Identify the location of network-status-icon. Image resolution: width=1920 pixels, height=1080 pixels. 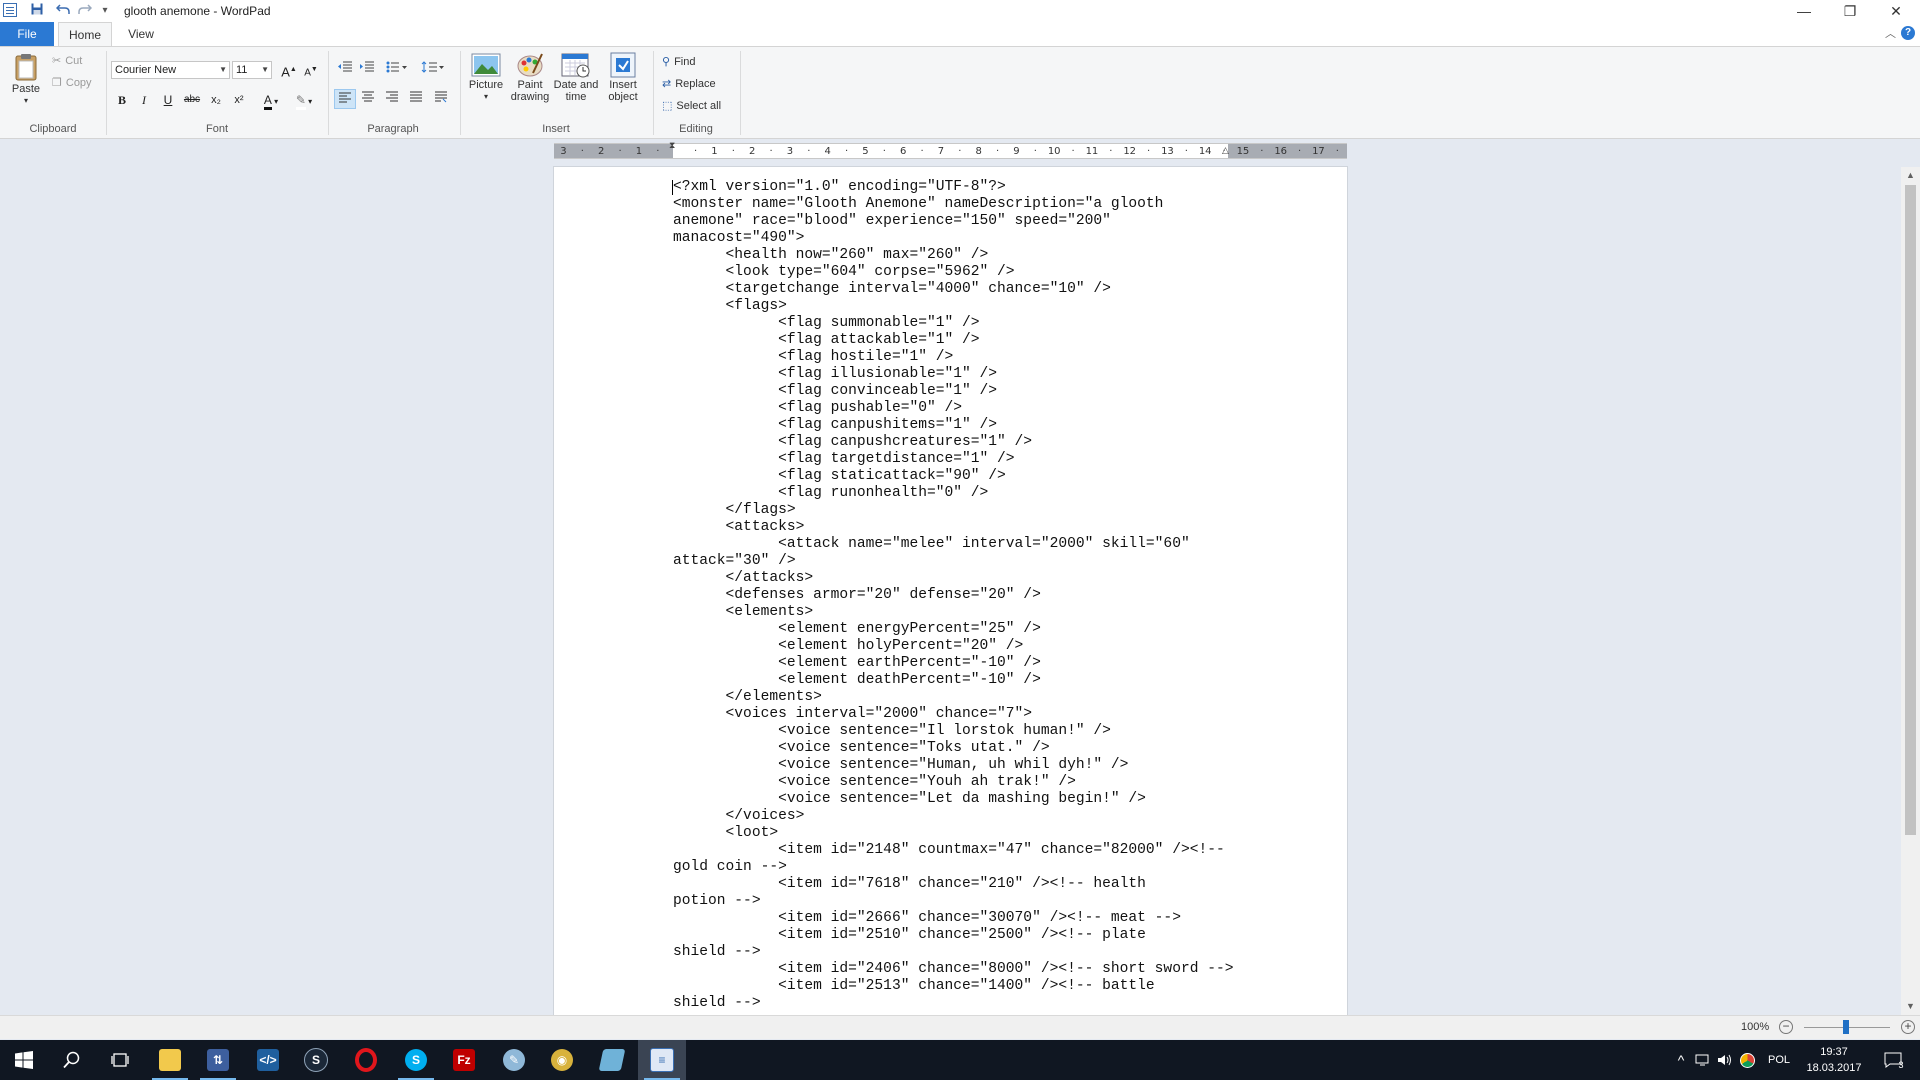
(1703, 1060).